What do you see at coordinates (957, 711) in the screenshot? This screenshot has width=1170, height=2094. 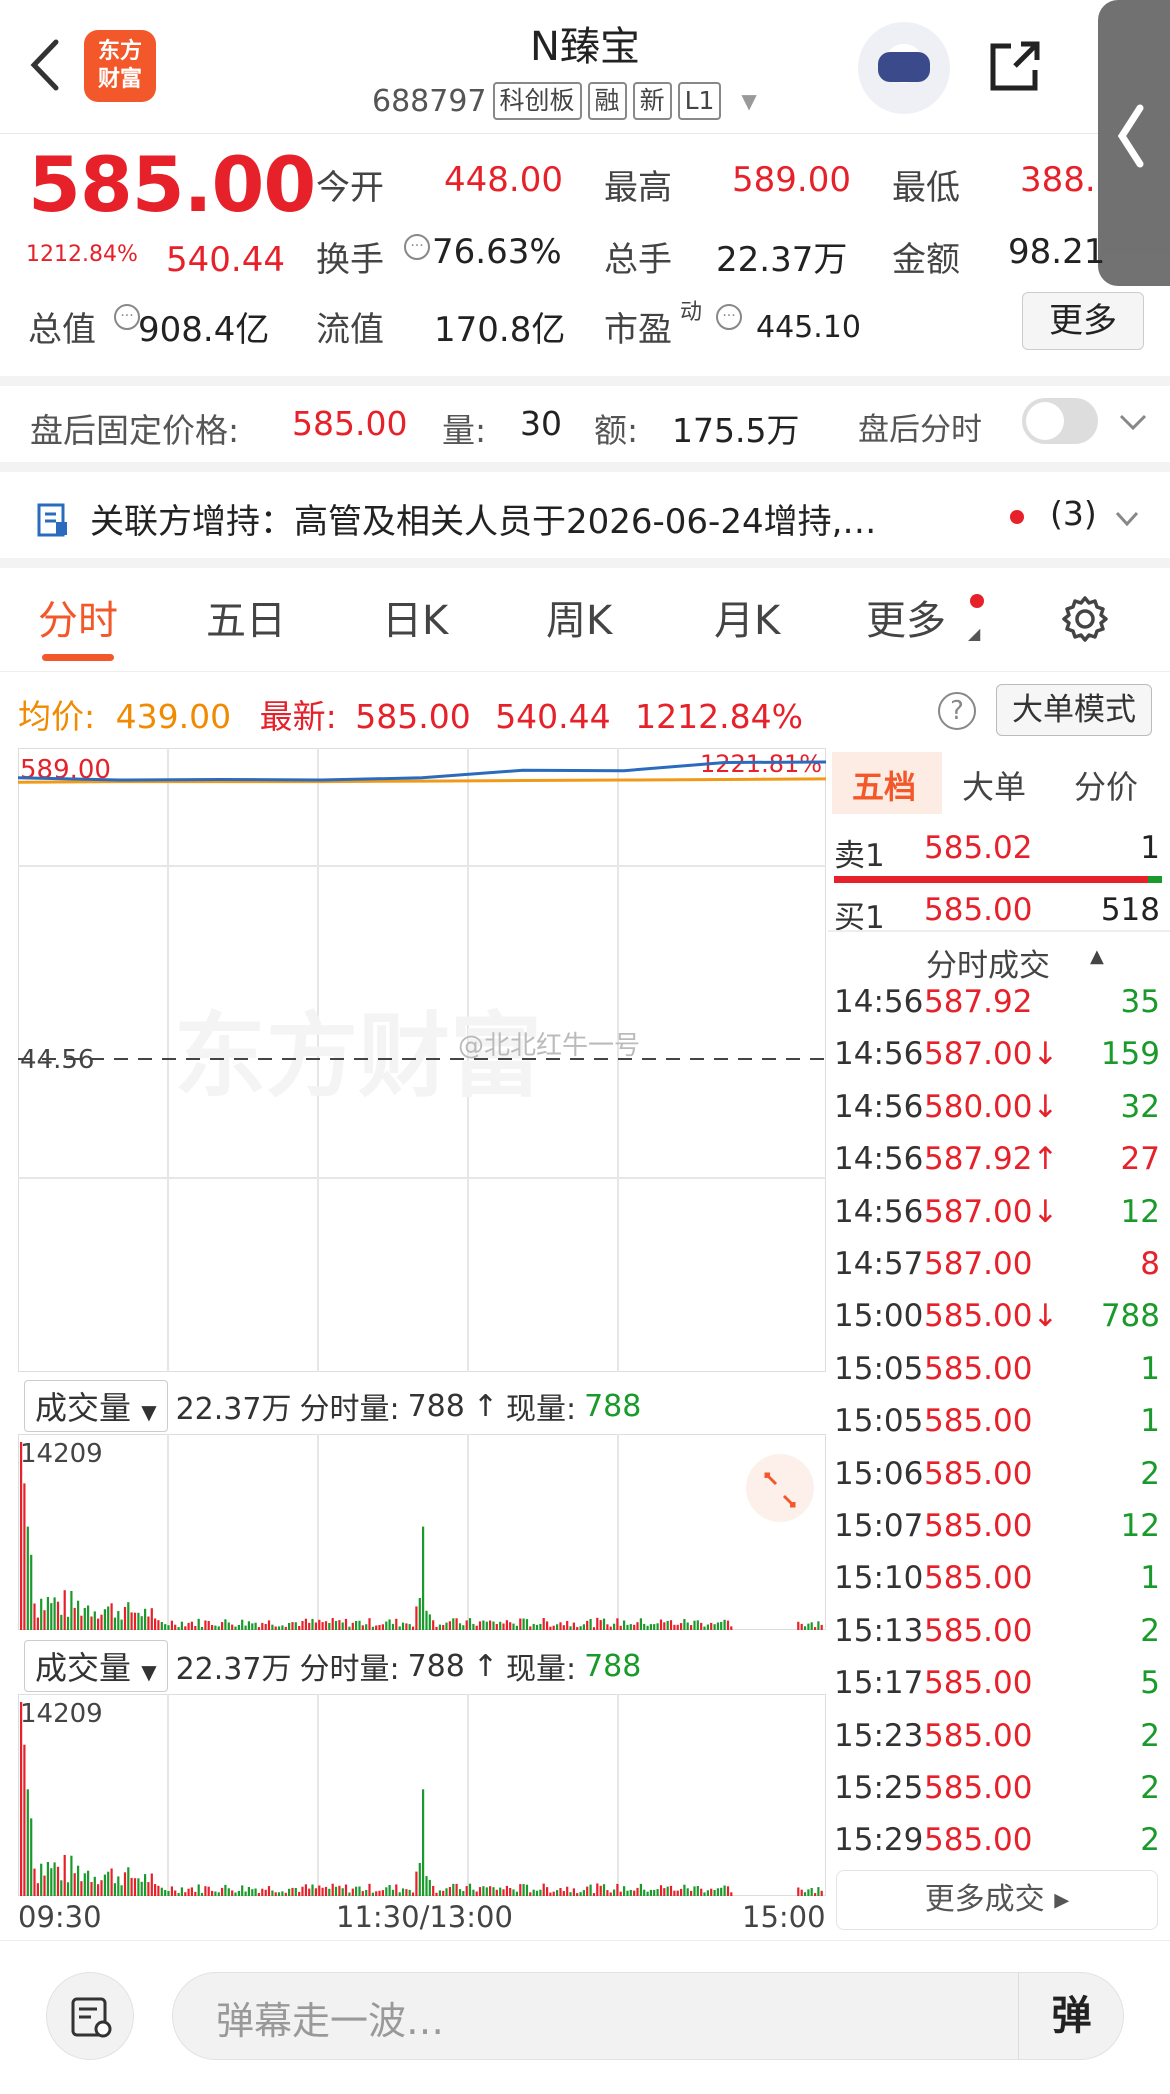 I see `help-icon: ?` at bounding box center [957, 711].